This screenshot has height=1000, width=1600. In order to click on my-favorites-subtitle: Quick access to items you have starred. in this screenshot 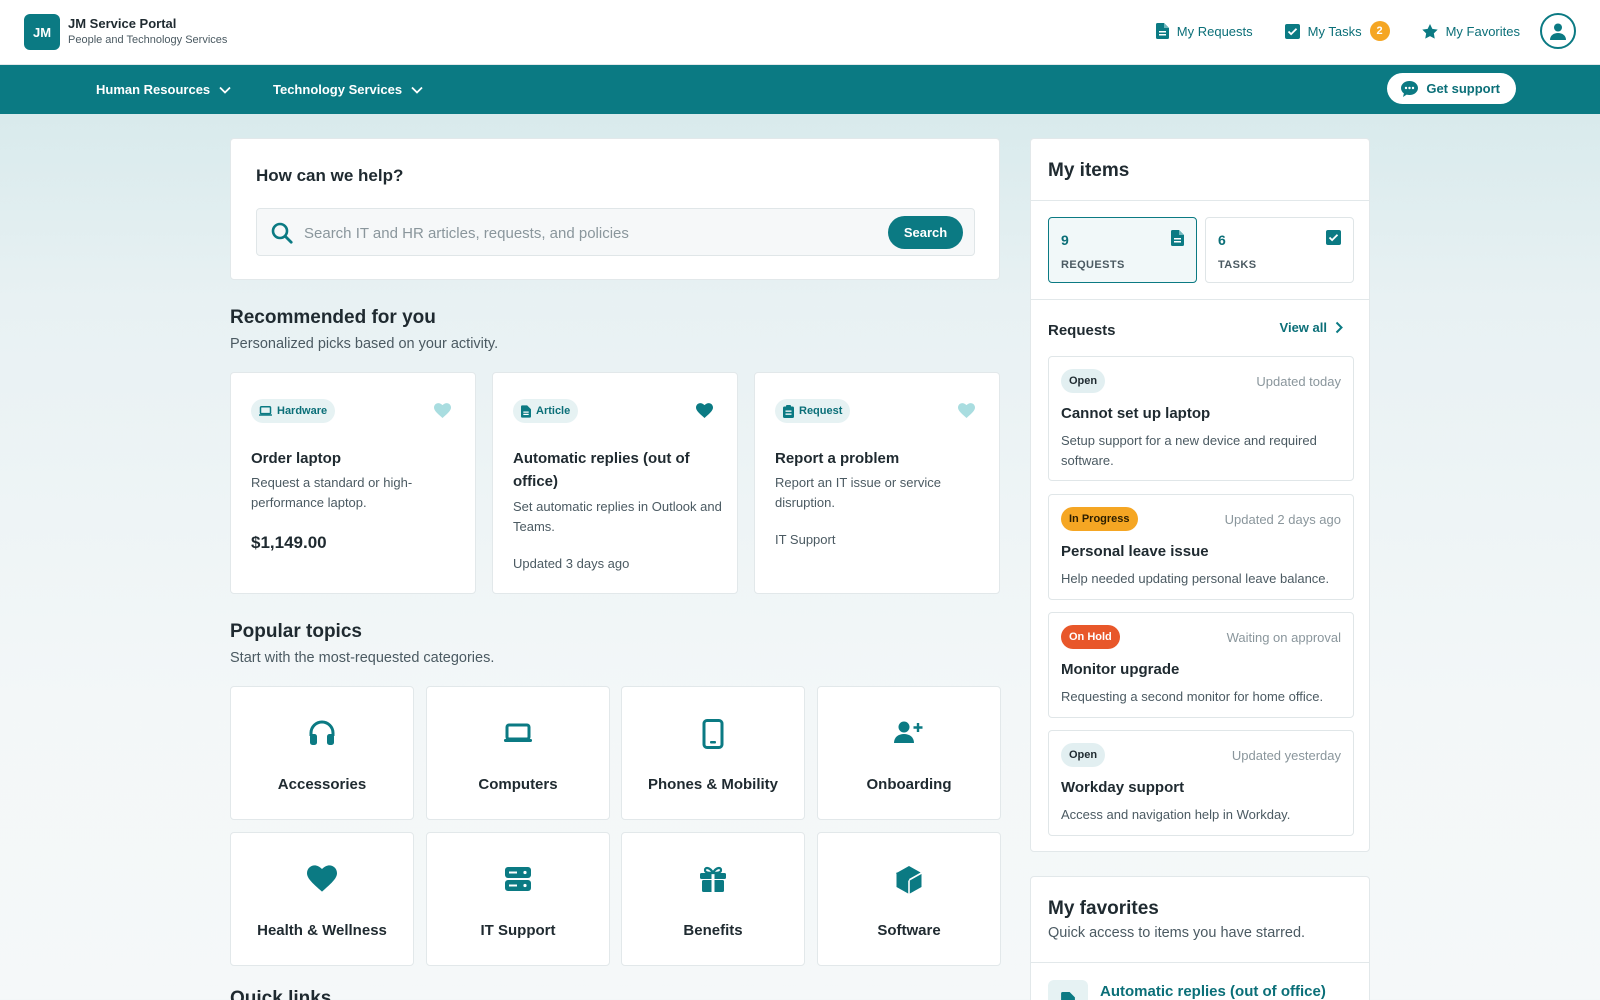, I will do `click(1177, 933)`.